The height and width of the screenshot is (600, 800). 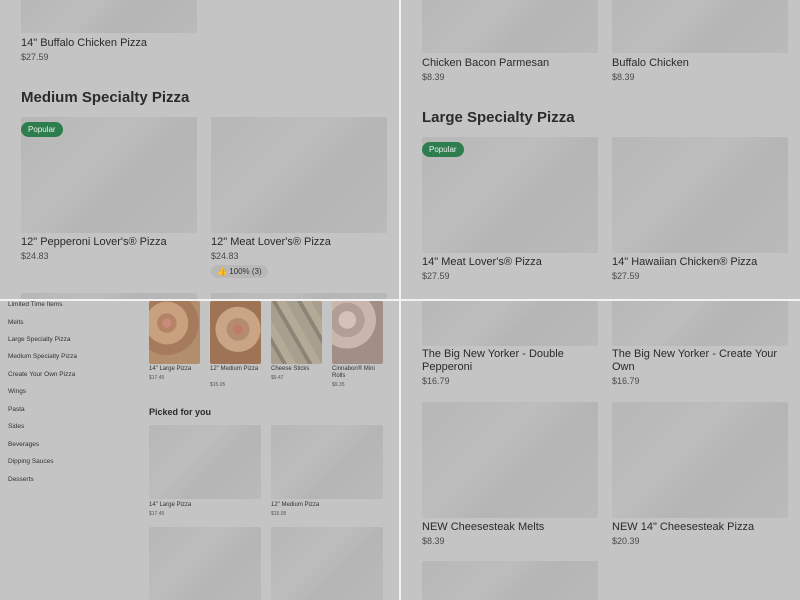 What do you see at coordinates (485, 63) in the screenshot?
I see `item-name: Chicken Bacon Parmesan` at bounding box center [485, 63].